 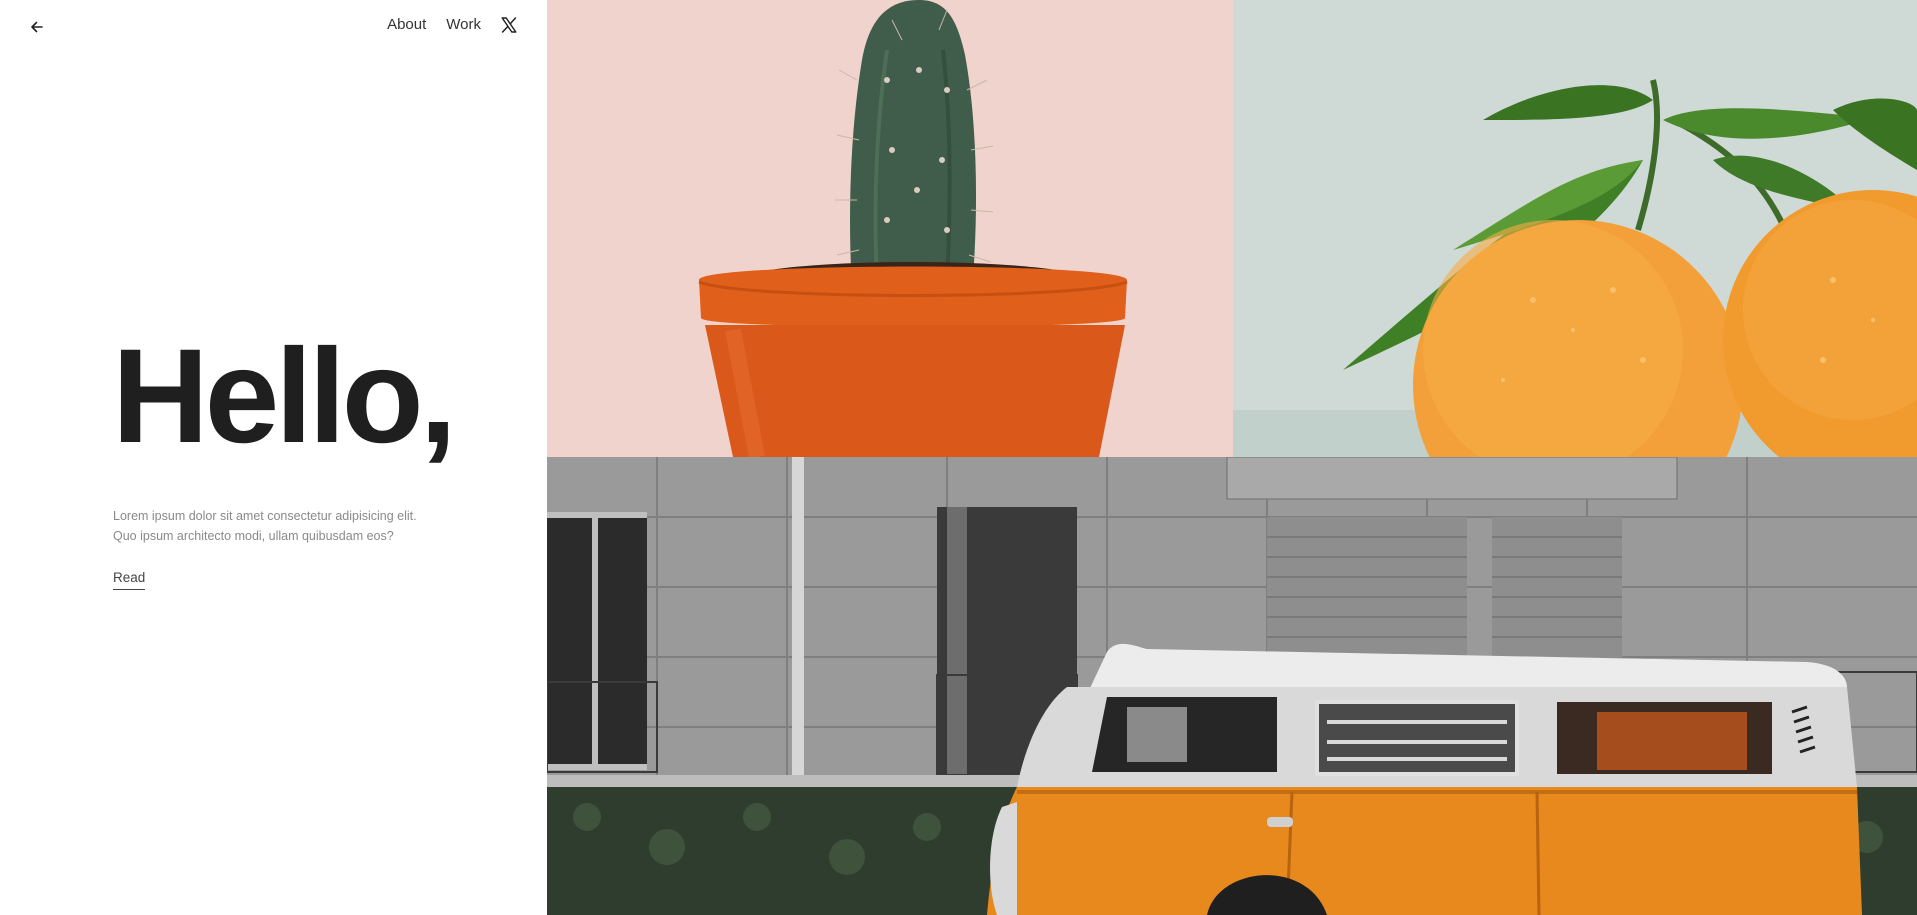 What do you see at coordinates (509, 24) in the screenshot?
I see `x-twitter-icon` at bounding box center [509, 24].